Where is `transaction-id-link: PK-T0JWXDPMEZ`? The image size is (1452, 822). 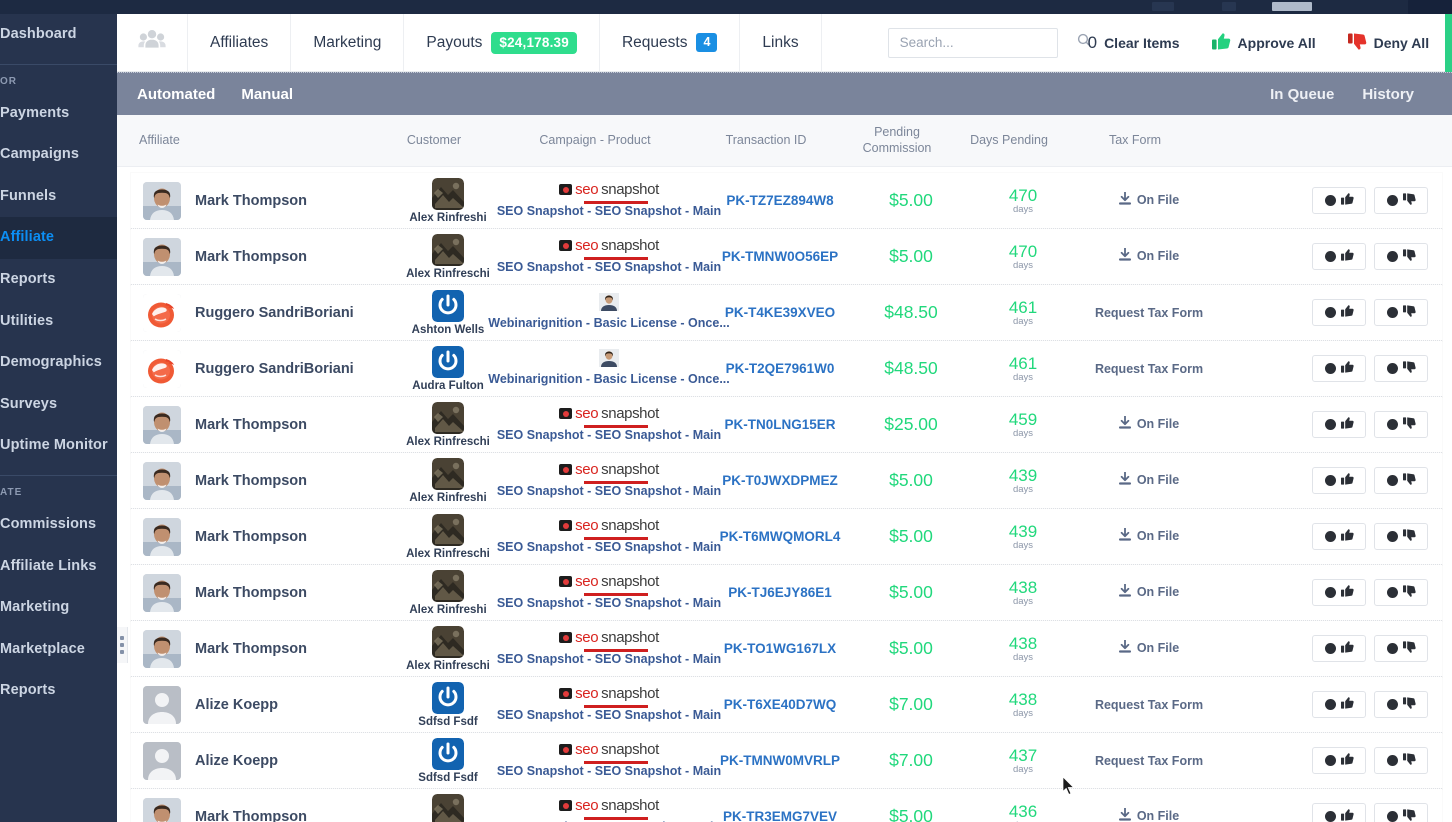
transaction-id-link: PK-T0JWXDPMEZ is located at coordinates (780, 480).